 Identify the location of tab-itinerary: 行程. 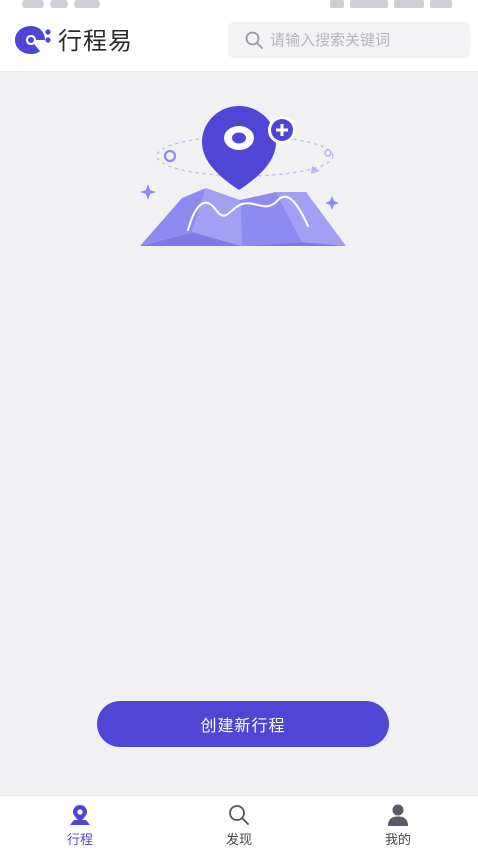
(80, 823).